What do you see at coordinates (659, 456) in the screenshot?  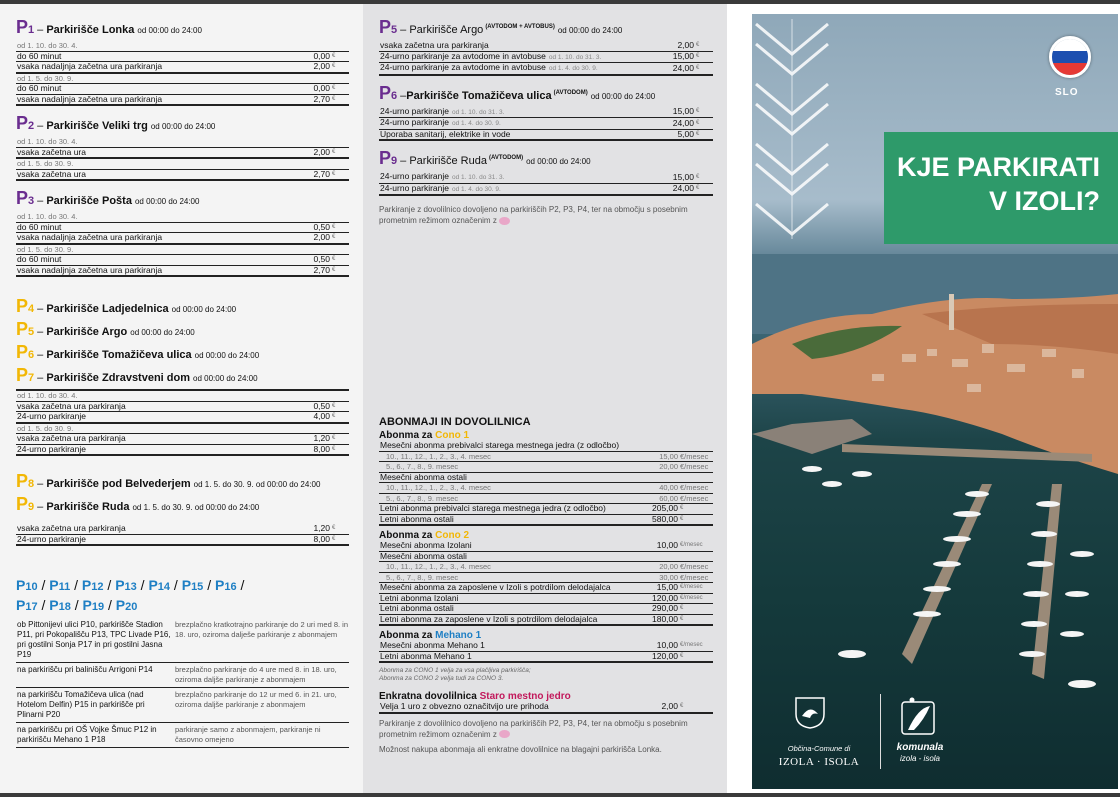 I see `row-value: 15,00` at bounding box center [659, 456].